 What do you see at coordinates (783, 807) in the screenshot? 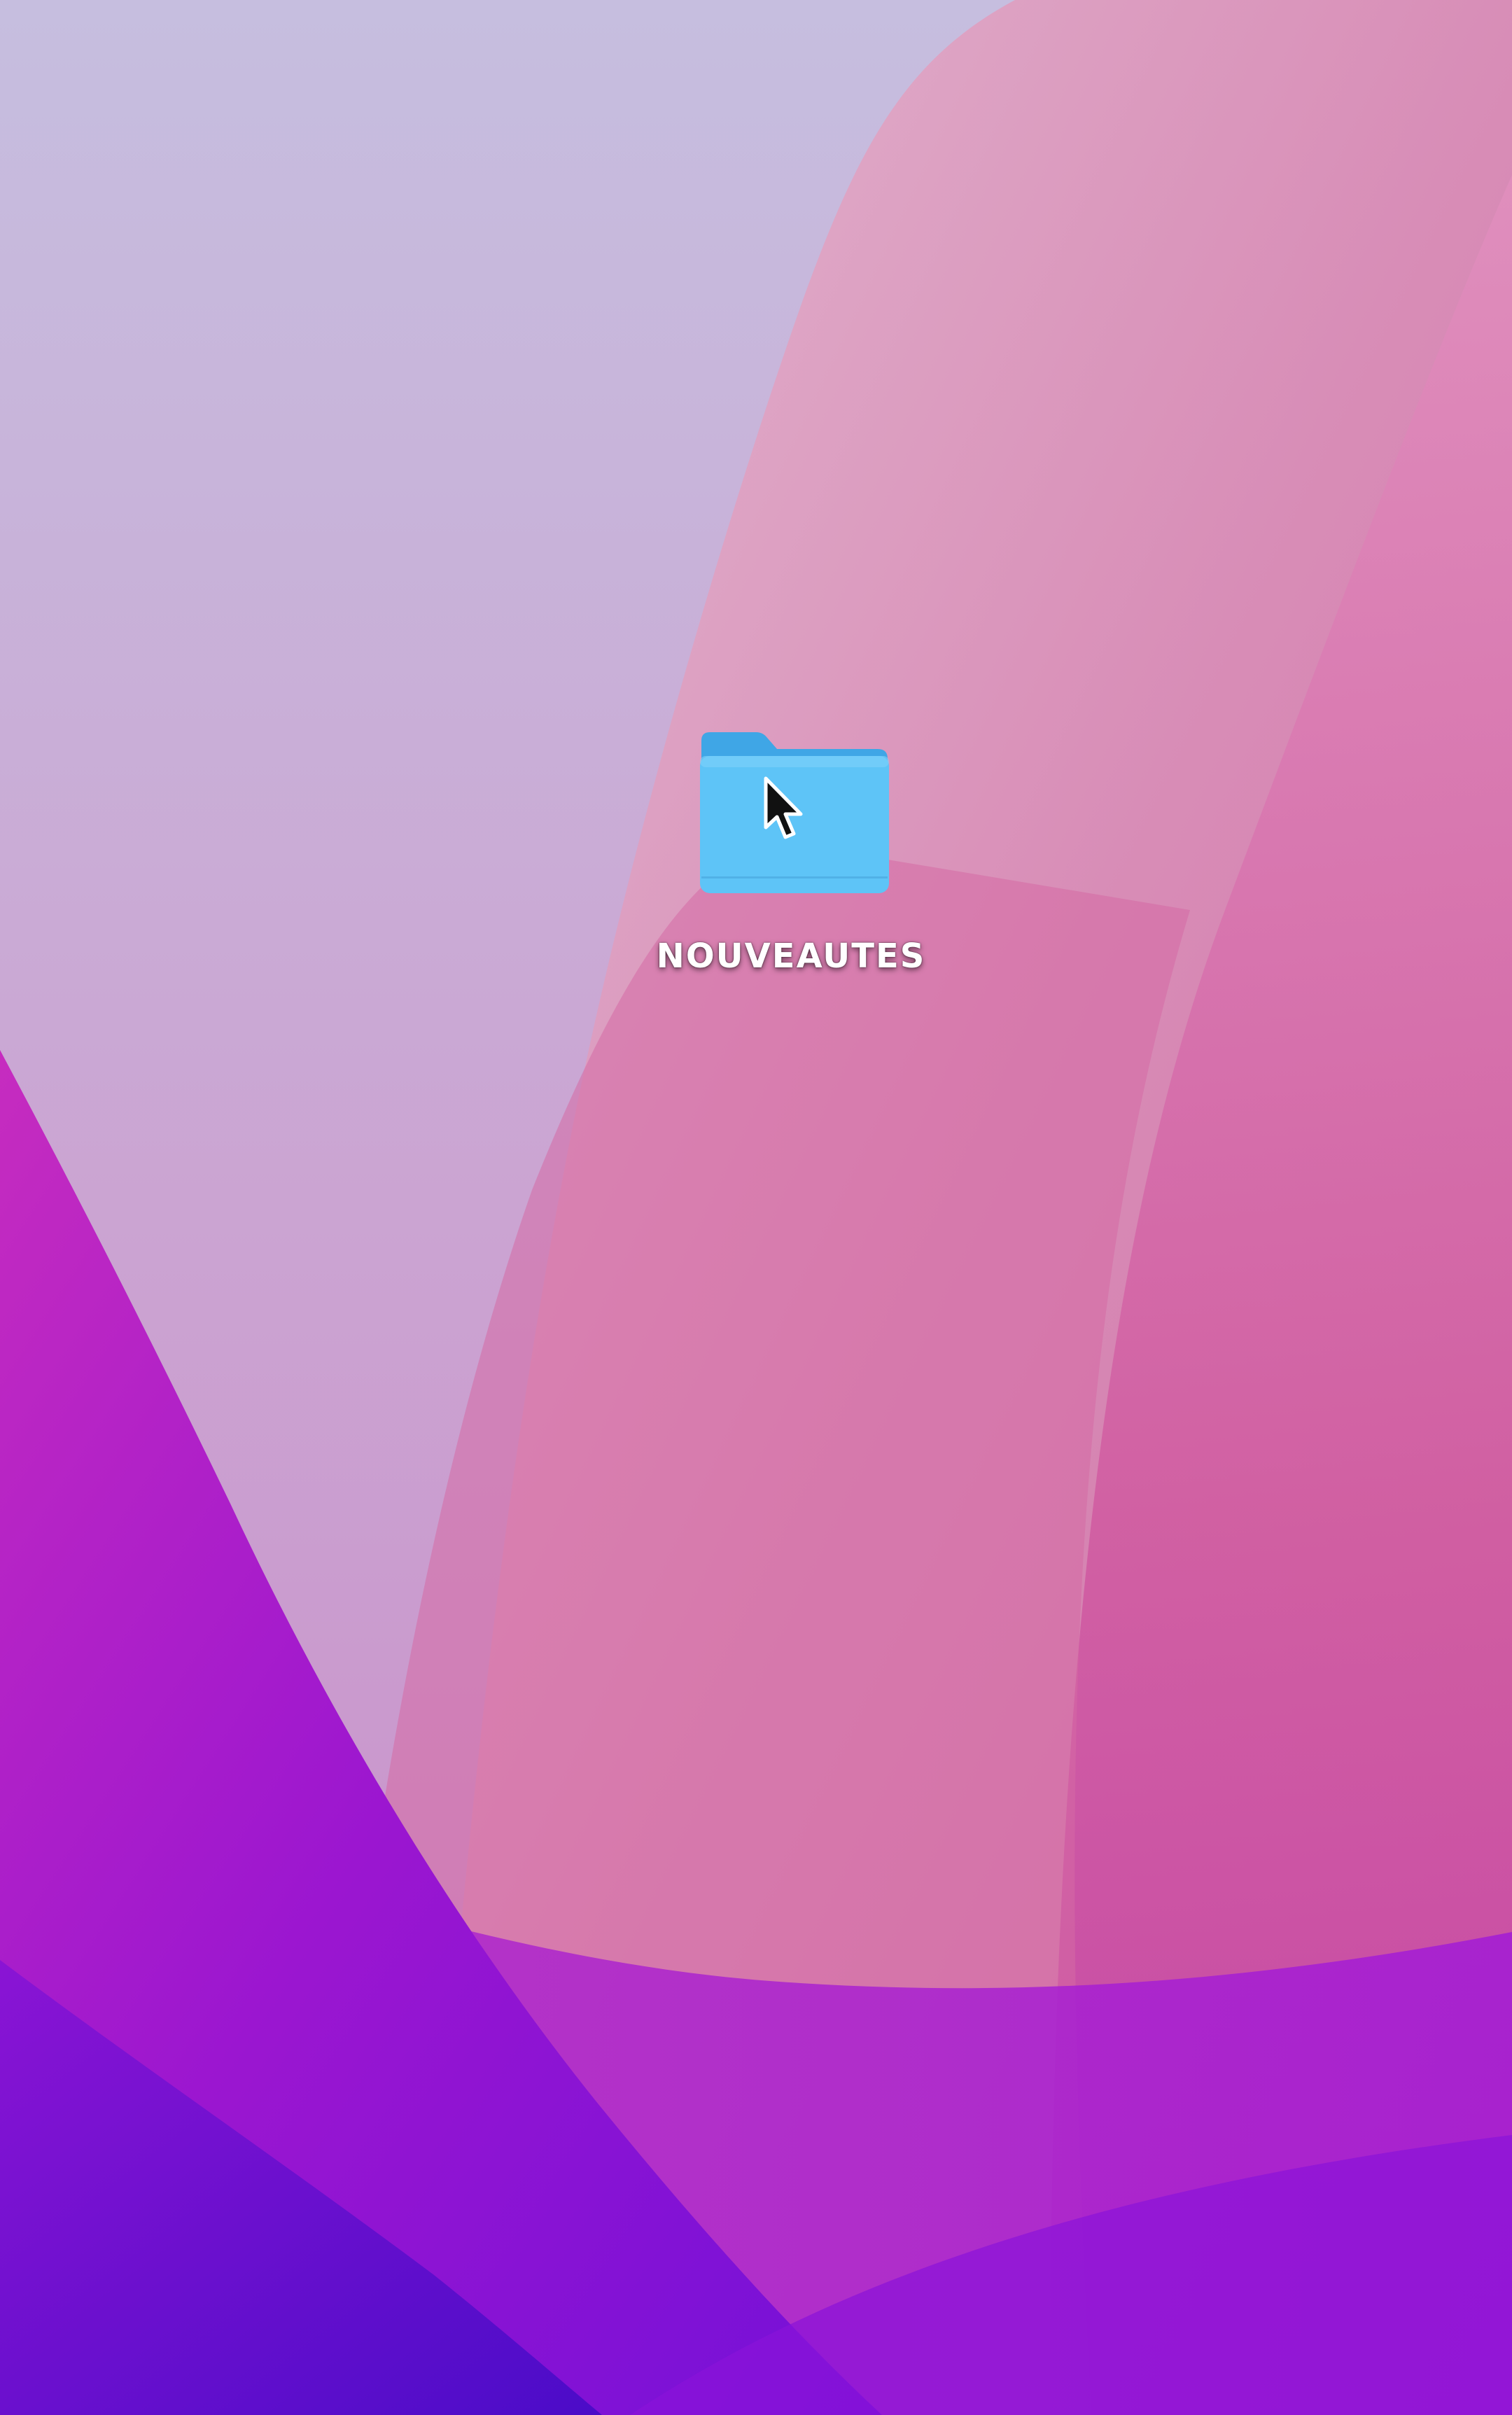
I see `arrow-pointer-icon` at bounding box center [783, 807].